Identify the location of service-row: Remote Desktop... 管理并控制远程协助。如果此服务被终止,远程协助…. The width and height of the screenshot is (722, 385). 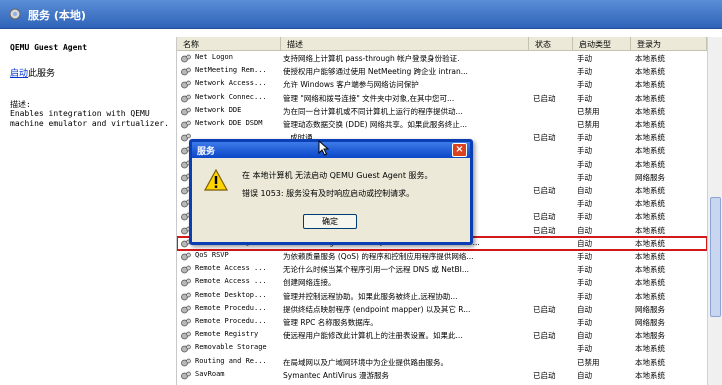
(442, 296).